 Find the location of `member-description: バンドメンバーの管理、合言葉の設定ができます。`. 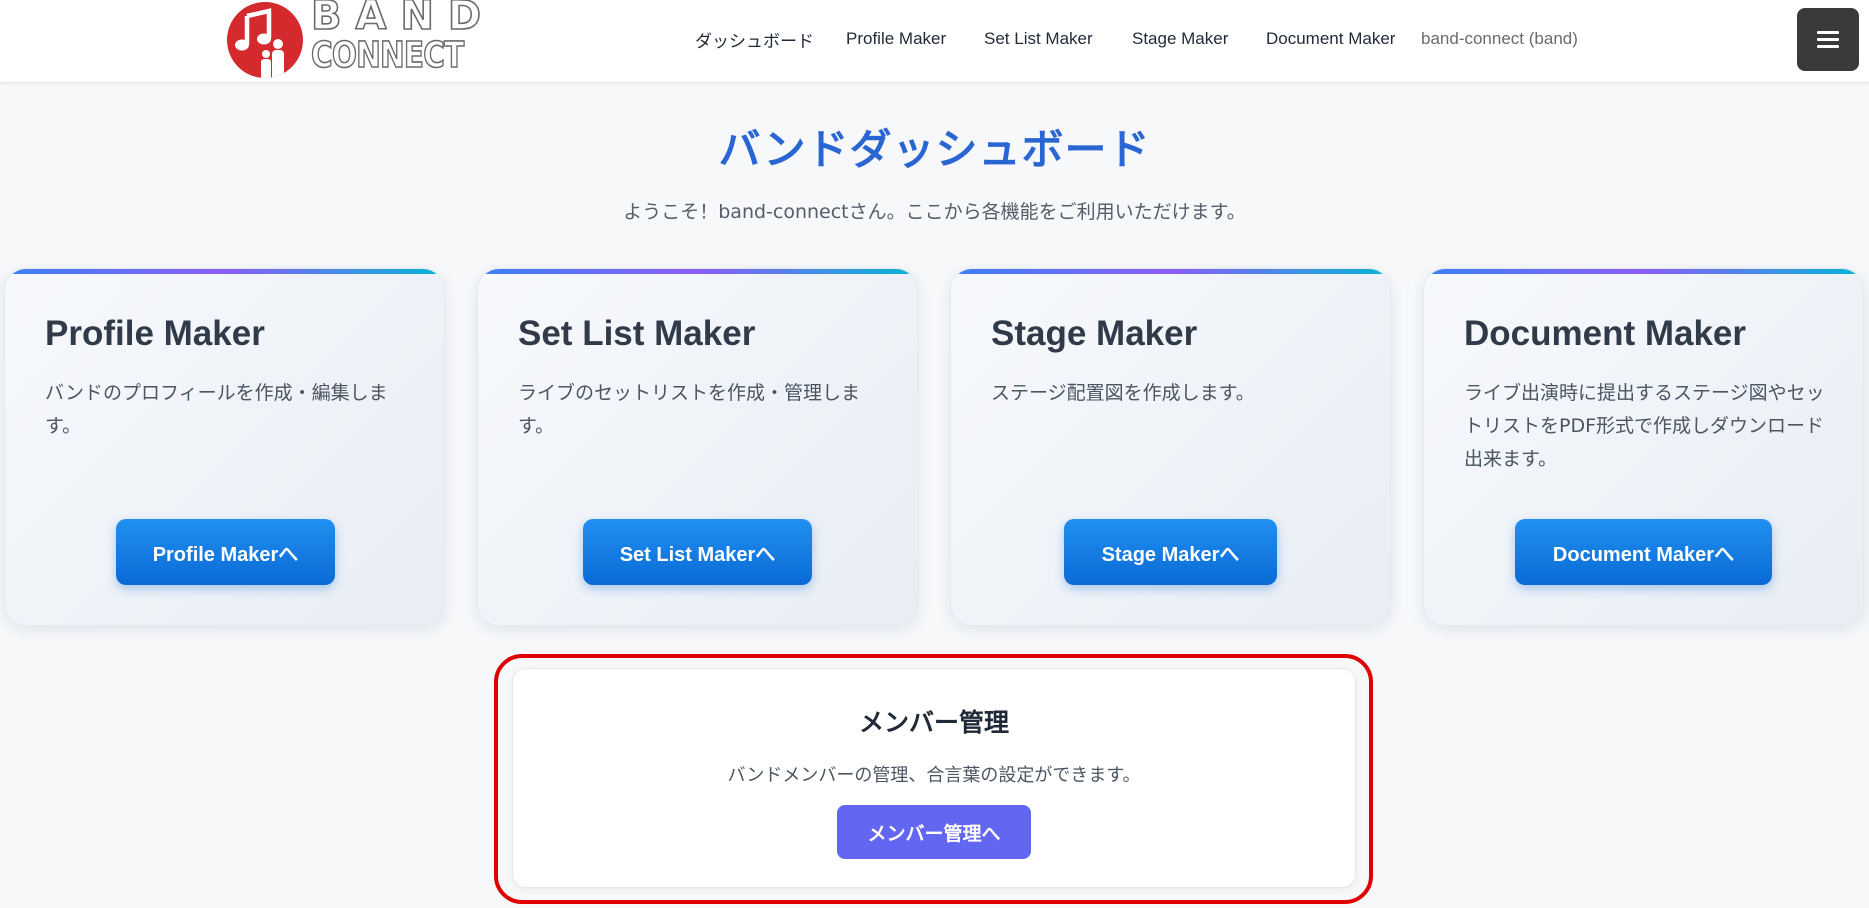

member-description: バンドメンバーの管理、合言葉の設定ができます。 is located at coordinates (934, 775).